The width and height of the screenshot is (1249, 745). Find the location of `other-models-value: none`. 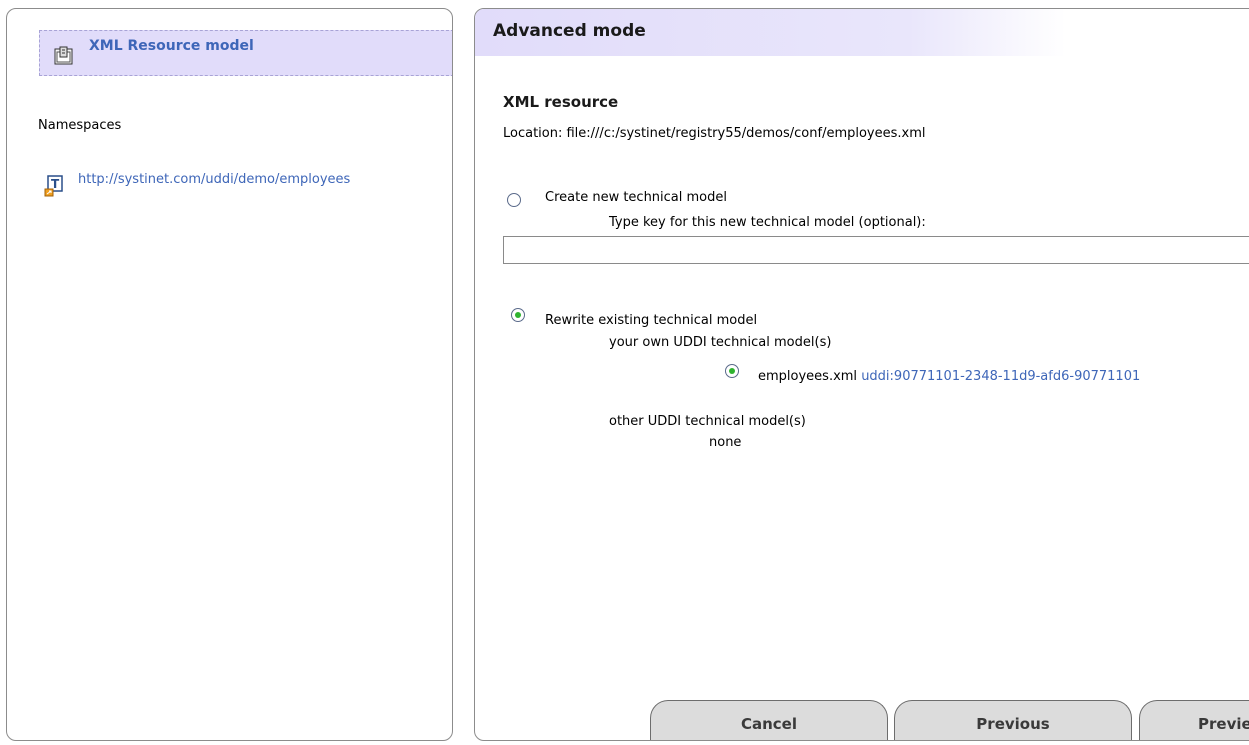

other-models-value: none is located at coordinates (725, 442).